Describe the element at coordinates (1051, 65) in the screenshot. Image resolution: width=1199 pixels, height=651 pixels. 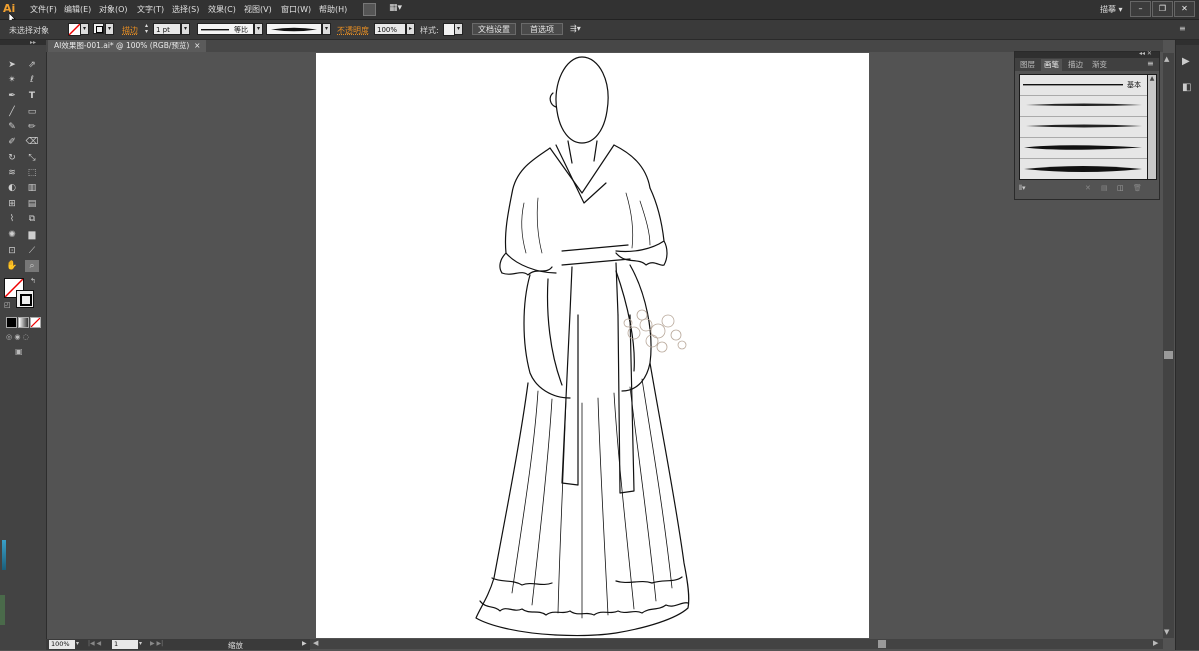
I see `tab-brushes: 画笔` at that location.